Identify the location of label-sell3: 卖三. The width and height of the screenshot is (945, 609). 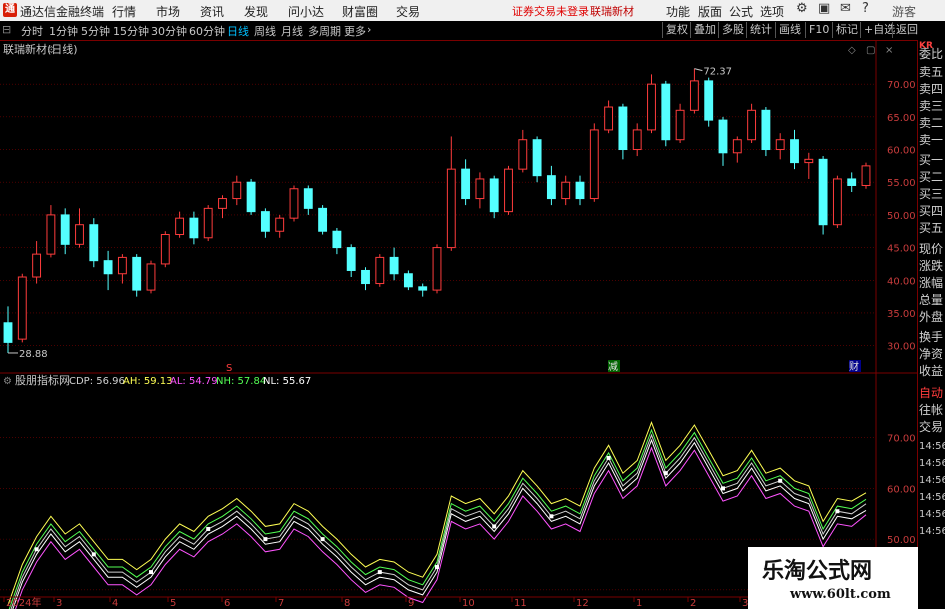
(931, 106).